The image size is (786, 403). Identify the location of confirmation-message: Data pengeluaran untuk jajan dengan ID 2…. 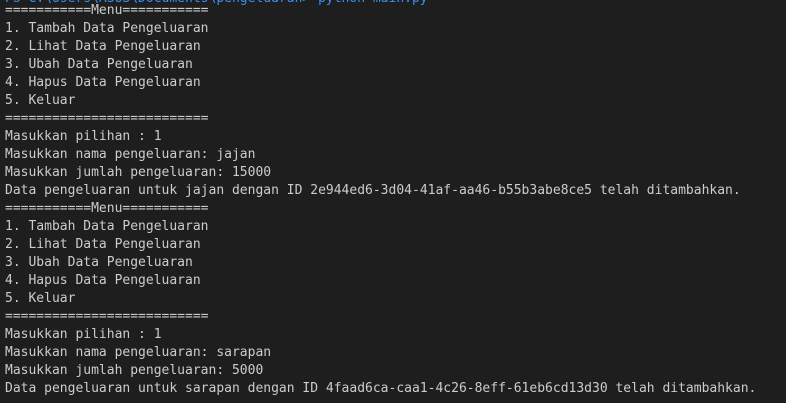
(373, 190).